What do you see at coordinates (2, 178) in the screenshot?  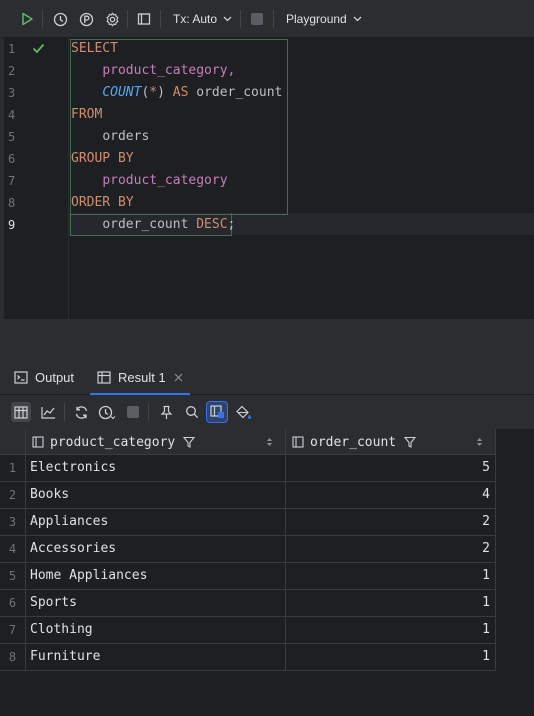 I see `editor-left-strip` at bounding box center [2, 178].